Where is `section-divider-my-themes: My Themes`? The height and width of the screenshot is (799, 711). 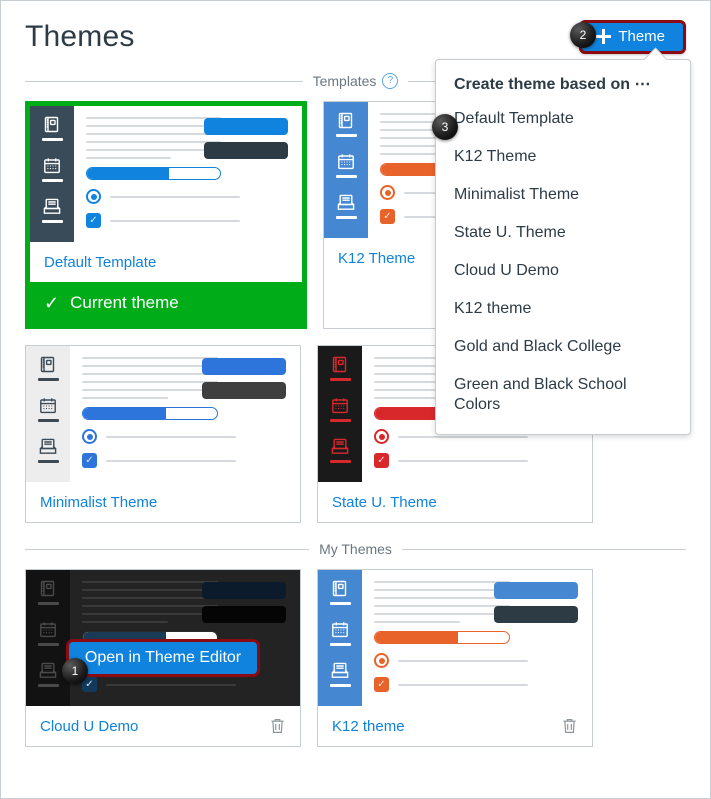 section-divider-my-themes: My Themes is located at coordinates (355, 549).